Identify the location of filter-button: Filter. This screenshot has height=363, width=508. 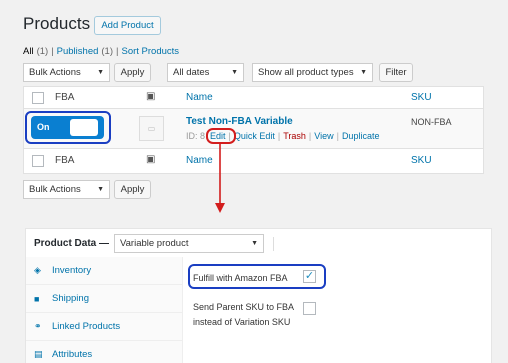
(396, 72).